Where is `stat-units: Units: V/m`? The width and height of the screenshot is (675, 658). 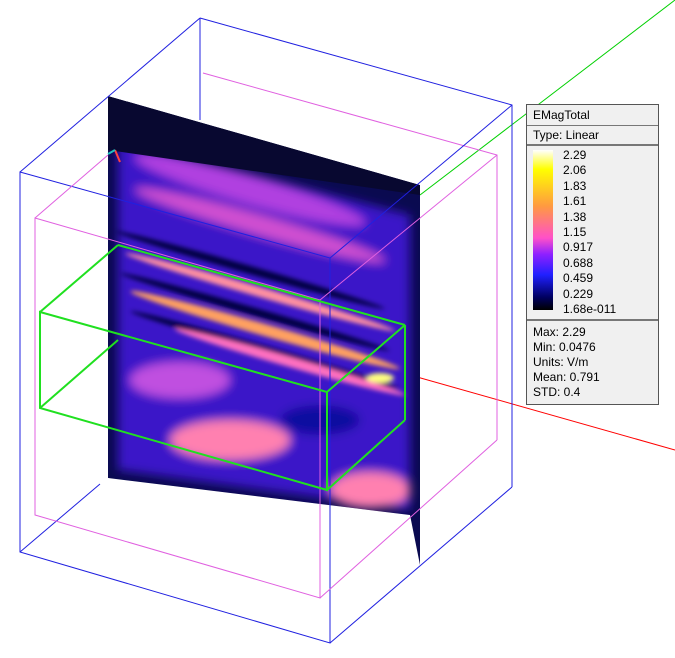 stat-units: Units: V/m is located at coordinates (561, 362).